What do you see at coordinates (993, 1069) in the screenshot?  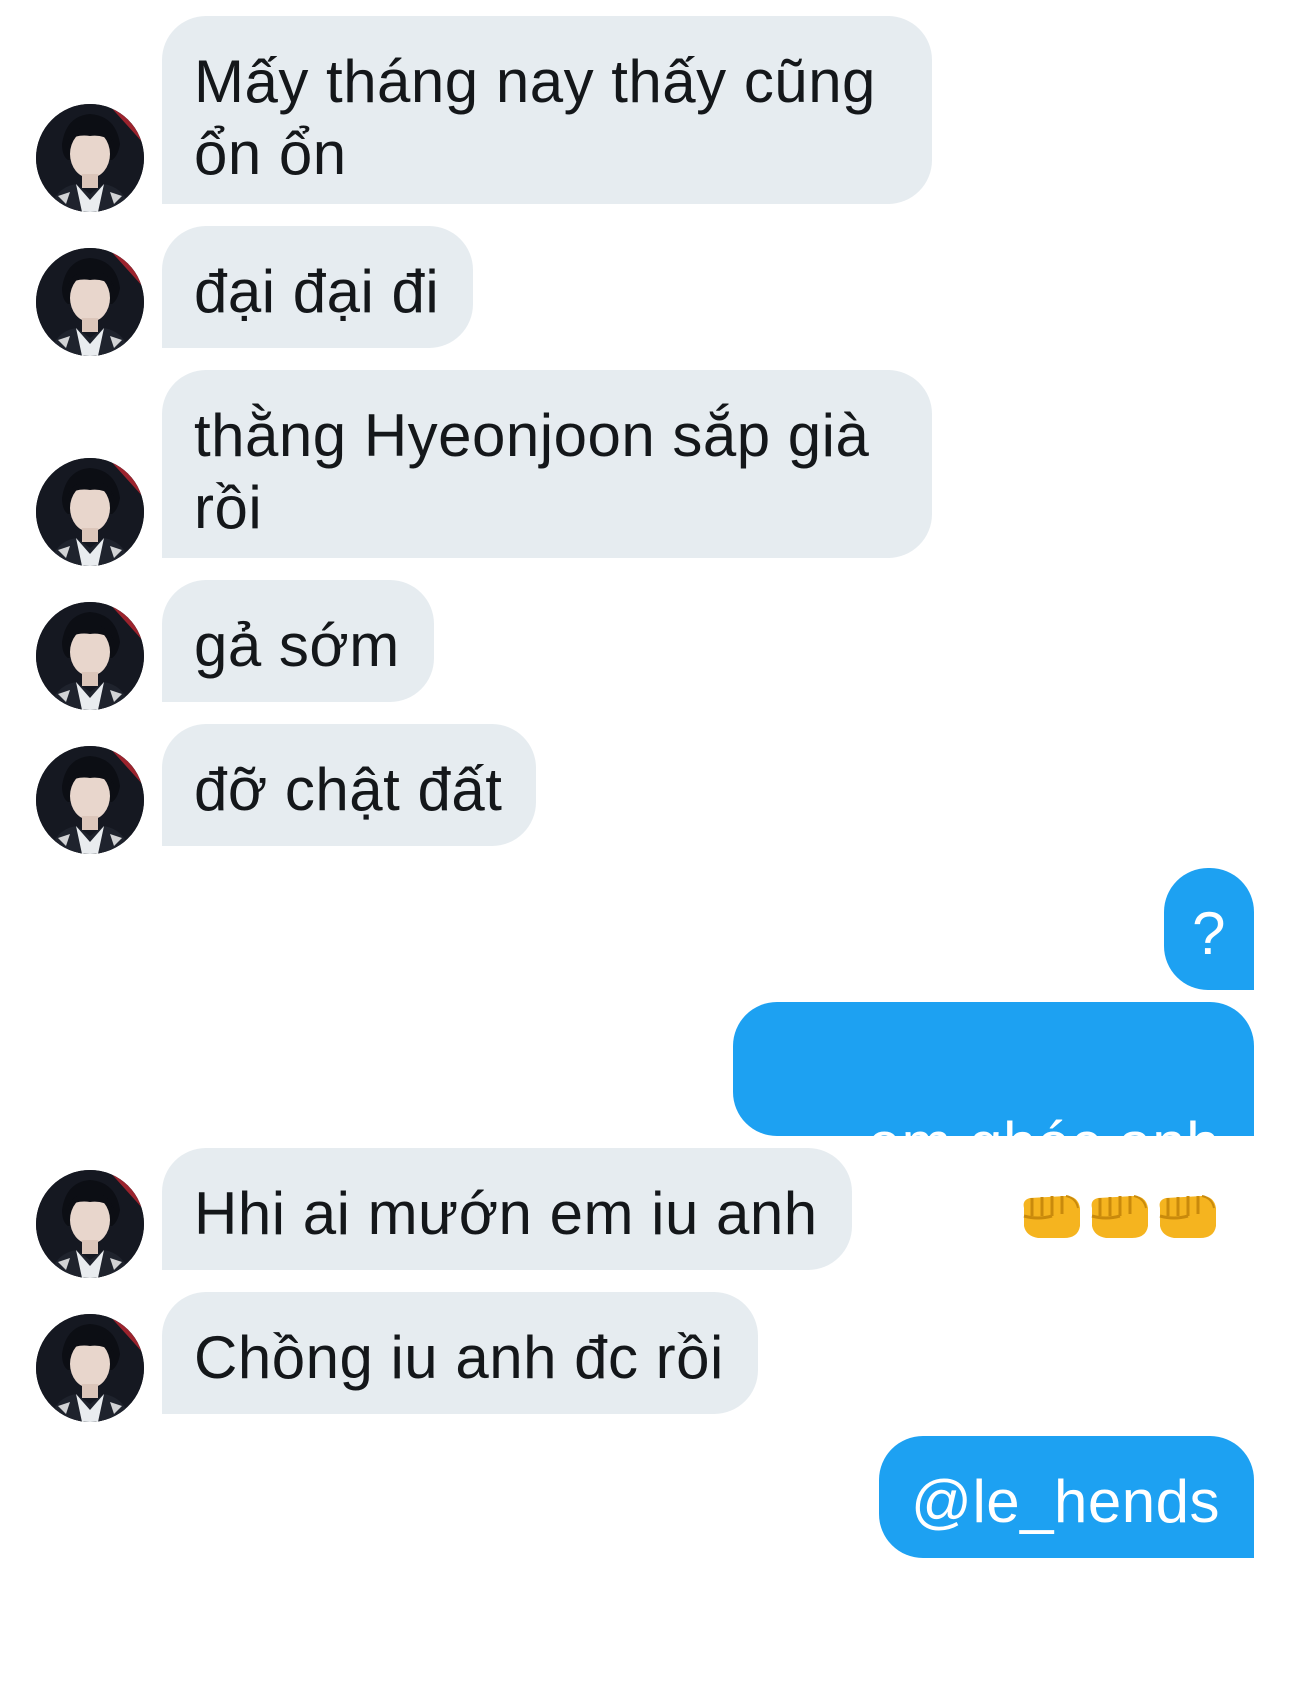 I see `outgoing-message-bubble: em ghéc anh` at bounding box center [993, 1069].